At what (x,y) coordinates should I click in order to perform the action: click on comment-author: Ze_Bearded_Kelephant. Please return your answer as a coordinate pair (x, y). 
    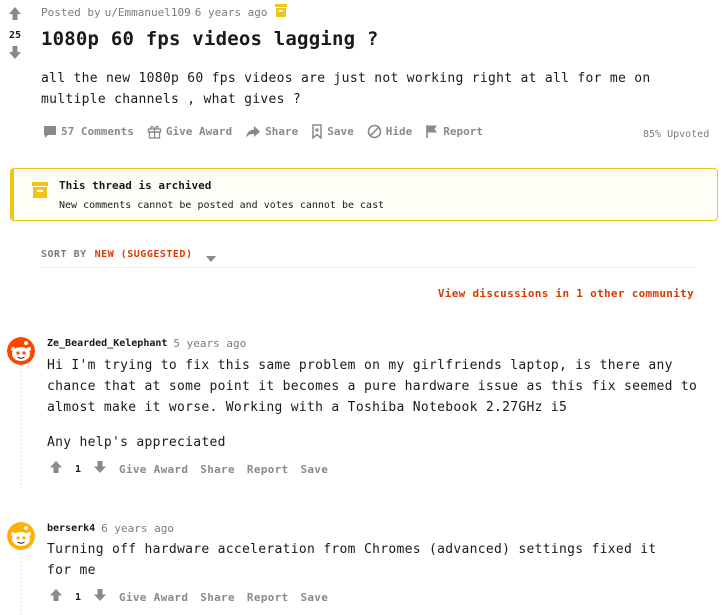
    Looking at the image, I should click on (107, 343).